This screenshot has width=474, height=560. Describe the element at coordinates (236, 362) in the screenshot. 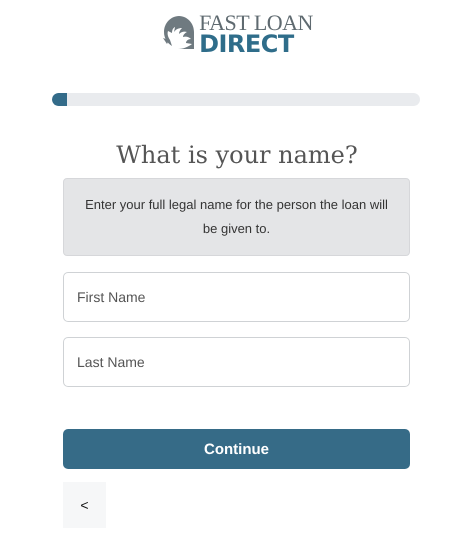

I see `text-field: Last Name` at that location.